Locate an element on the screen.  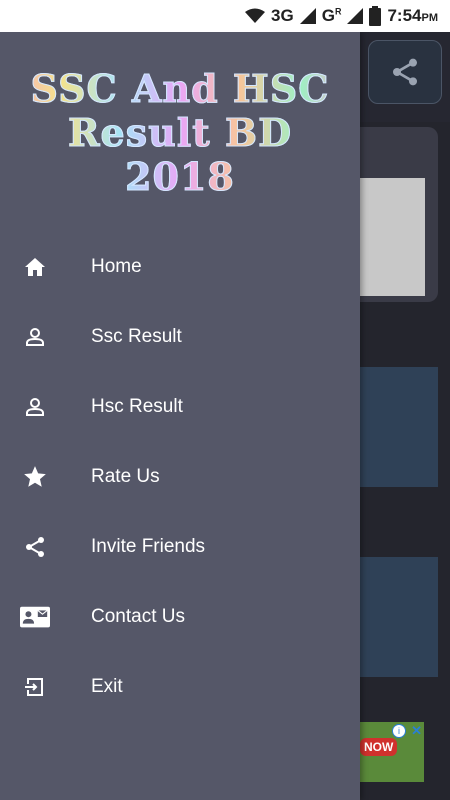
menu-item-invite-friends: Invite Friends is located at coordinates (180, 547).